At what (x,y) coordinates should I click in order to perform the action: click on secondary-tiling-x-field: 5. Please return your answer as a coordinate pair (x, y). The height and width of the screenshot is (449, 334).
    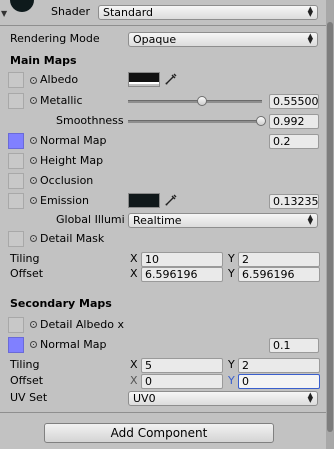
    Looking at the image, I should click on (182, 365).